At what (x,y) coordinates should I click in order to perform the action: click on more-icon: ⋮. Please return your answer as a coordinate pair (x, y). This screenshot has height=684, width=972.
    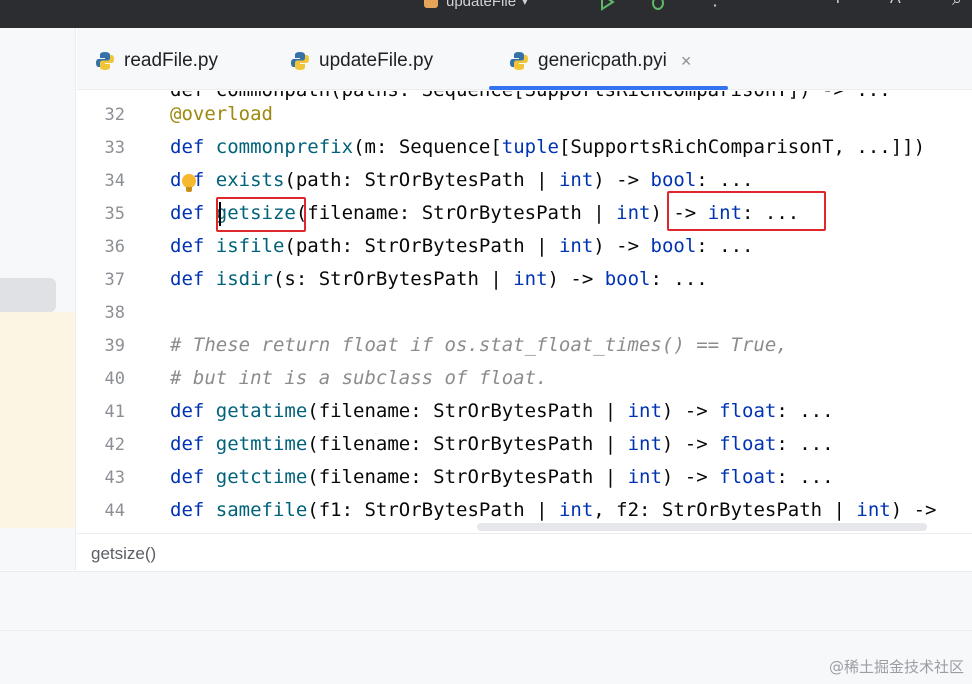
    Looking at the image, I should click on (715, 5).